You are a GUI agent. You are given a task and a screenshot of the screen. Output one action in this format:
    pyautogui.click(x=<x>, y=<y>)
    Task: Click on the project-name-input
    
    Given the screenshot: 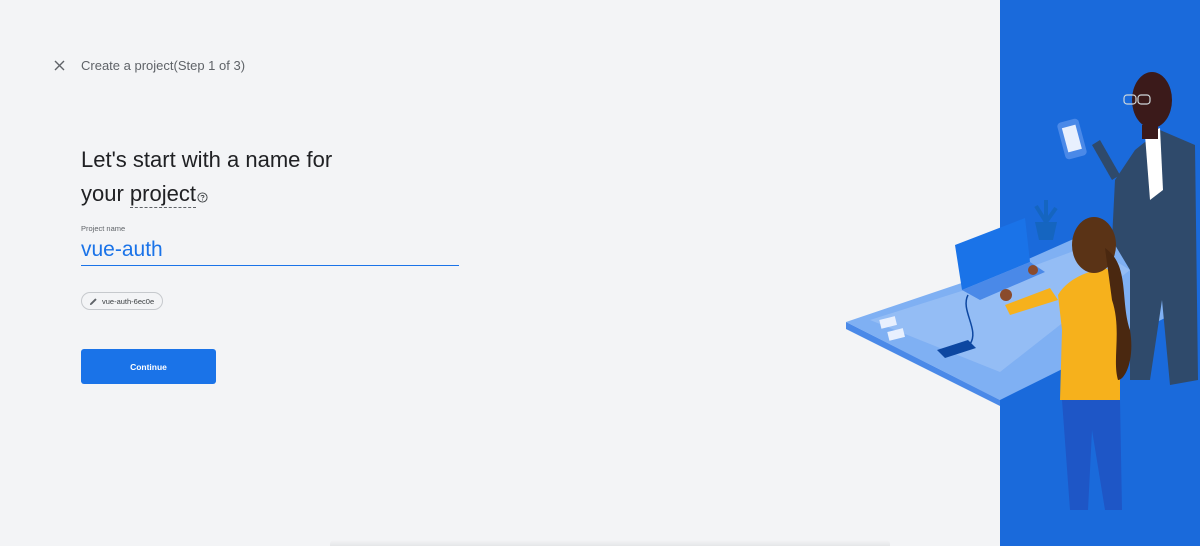 What is the action you would take?
    pyautogui.click(x=270, y=250)
    